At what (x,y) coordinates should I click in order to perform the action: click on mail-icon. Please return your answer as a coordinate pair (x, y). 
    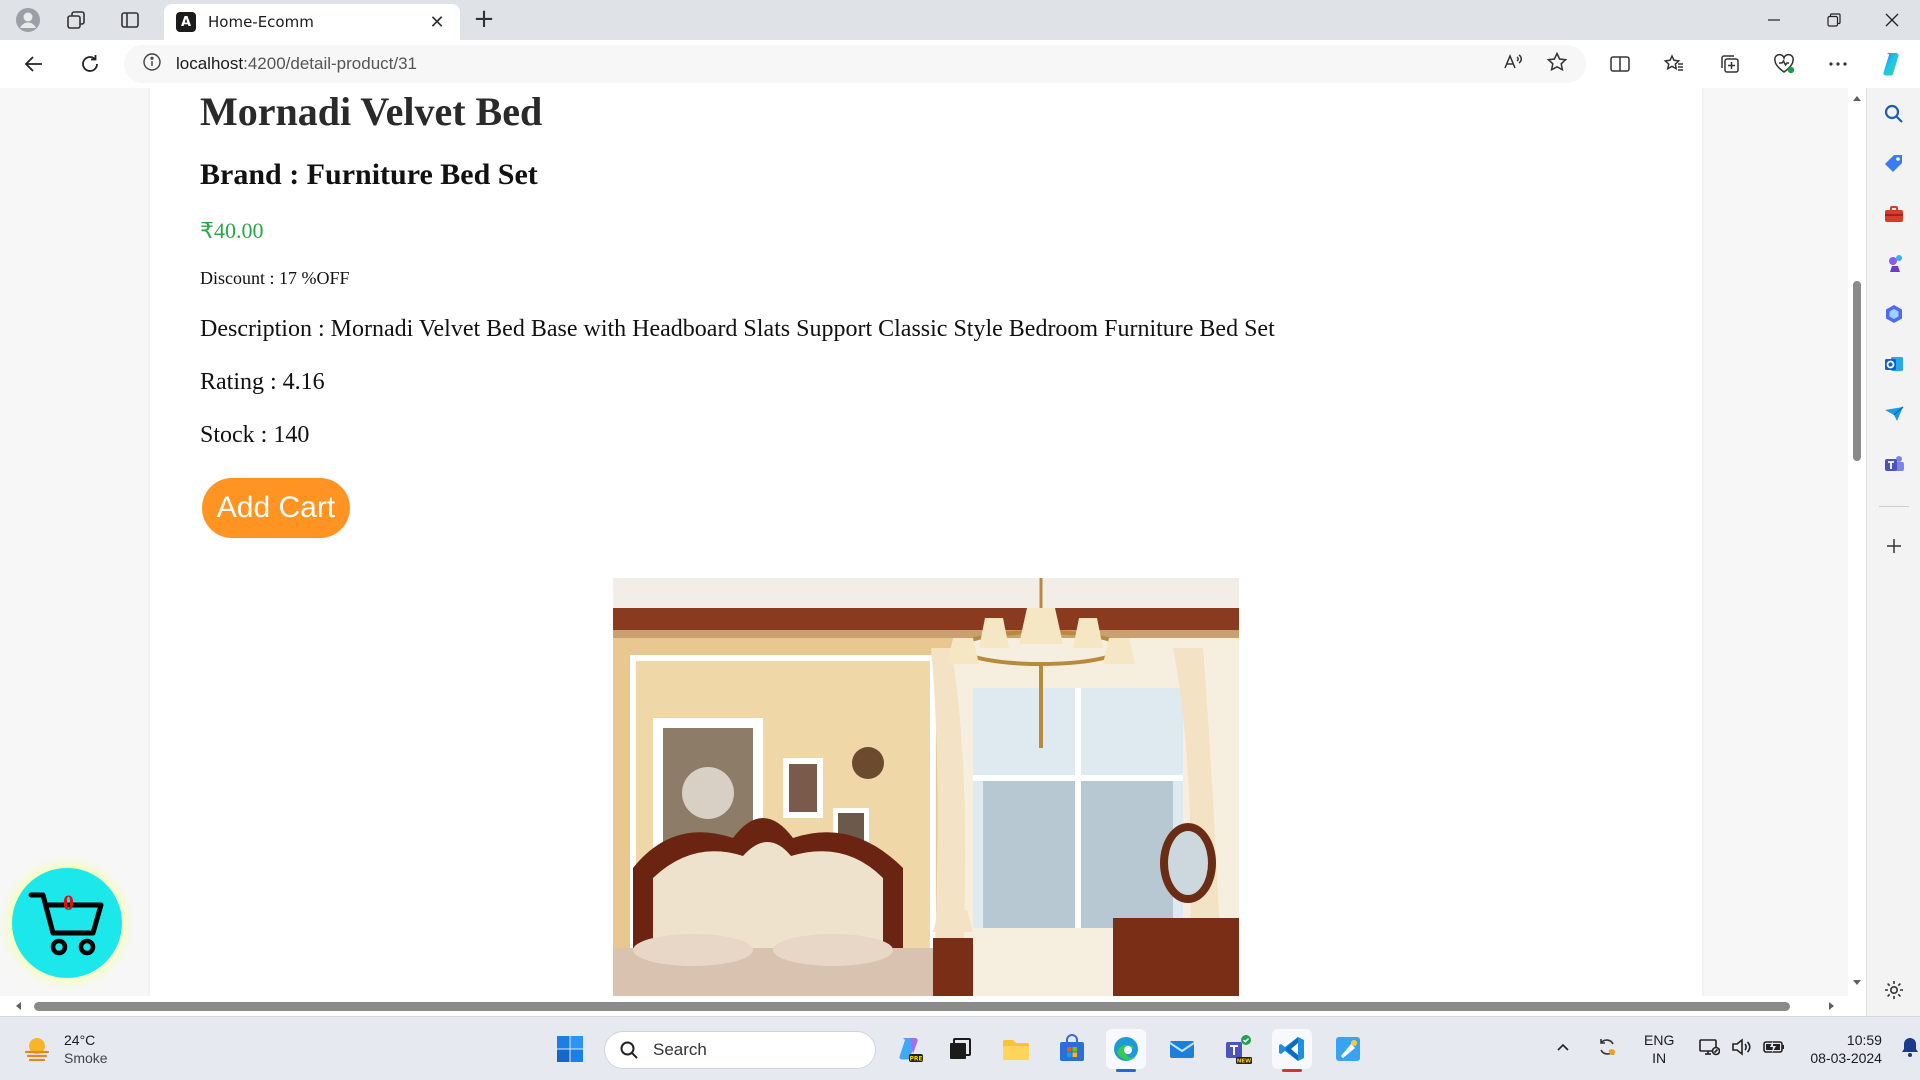
    Looking at the image, I should click on (1182, 1049).